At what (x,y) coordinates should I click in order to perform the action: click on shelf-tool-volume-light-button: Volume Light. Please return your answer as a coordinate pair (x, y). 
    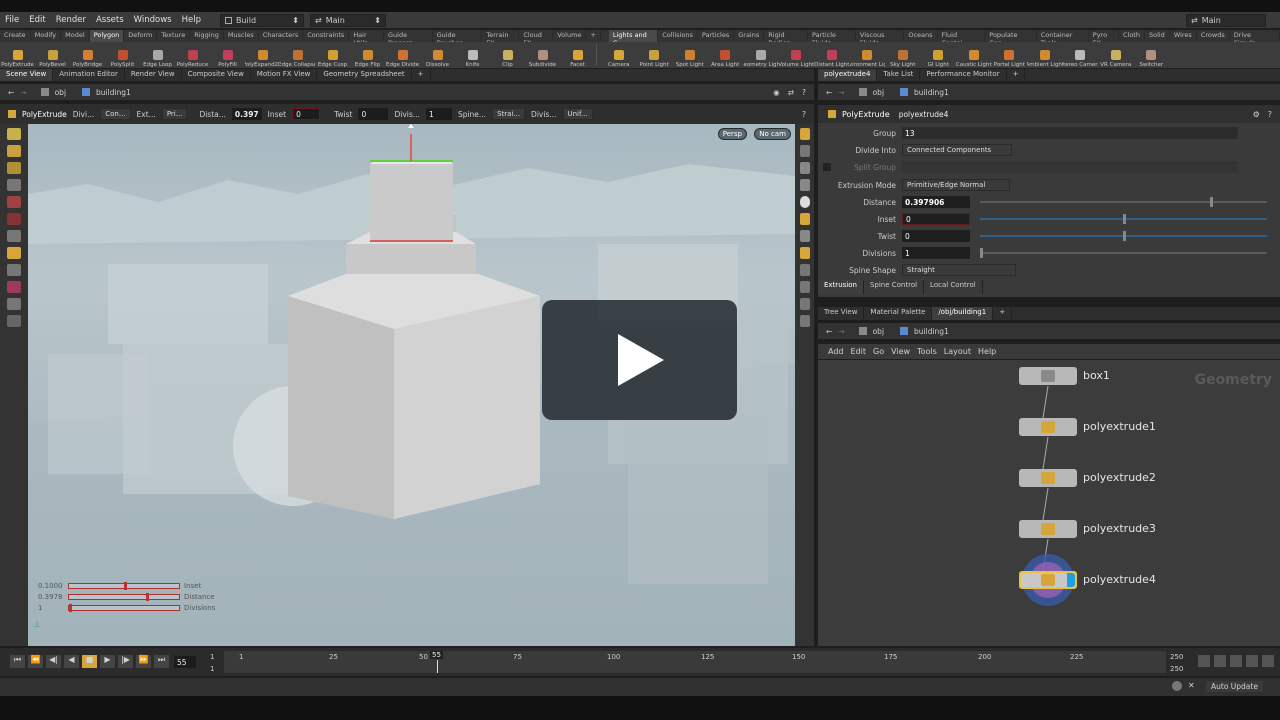
    Looking at the image, I should click on (796, 55).